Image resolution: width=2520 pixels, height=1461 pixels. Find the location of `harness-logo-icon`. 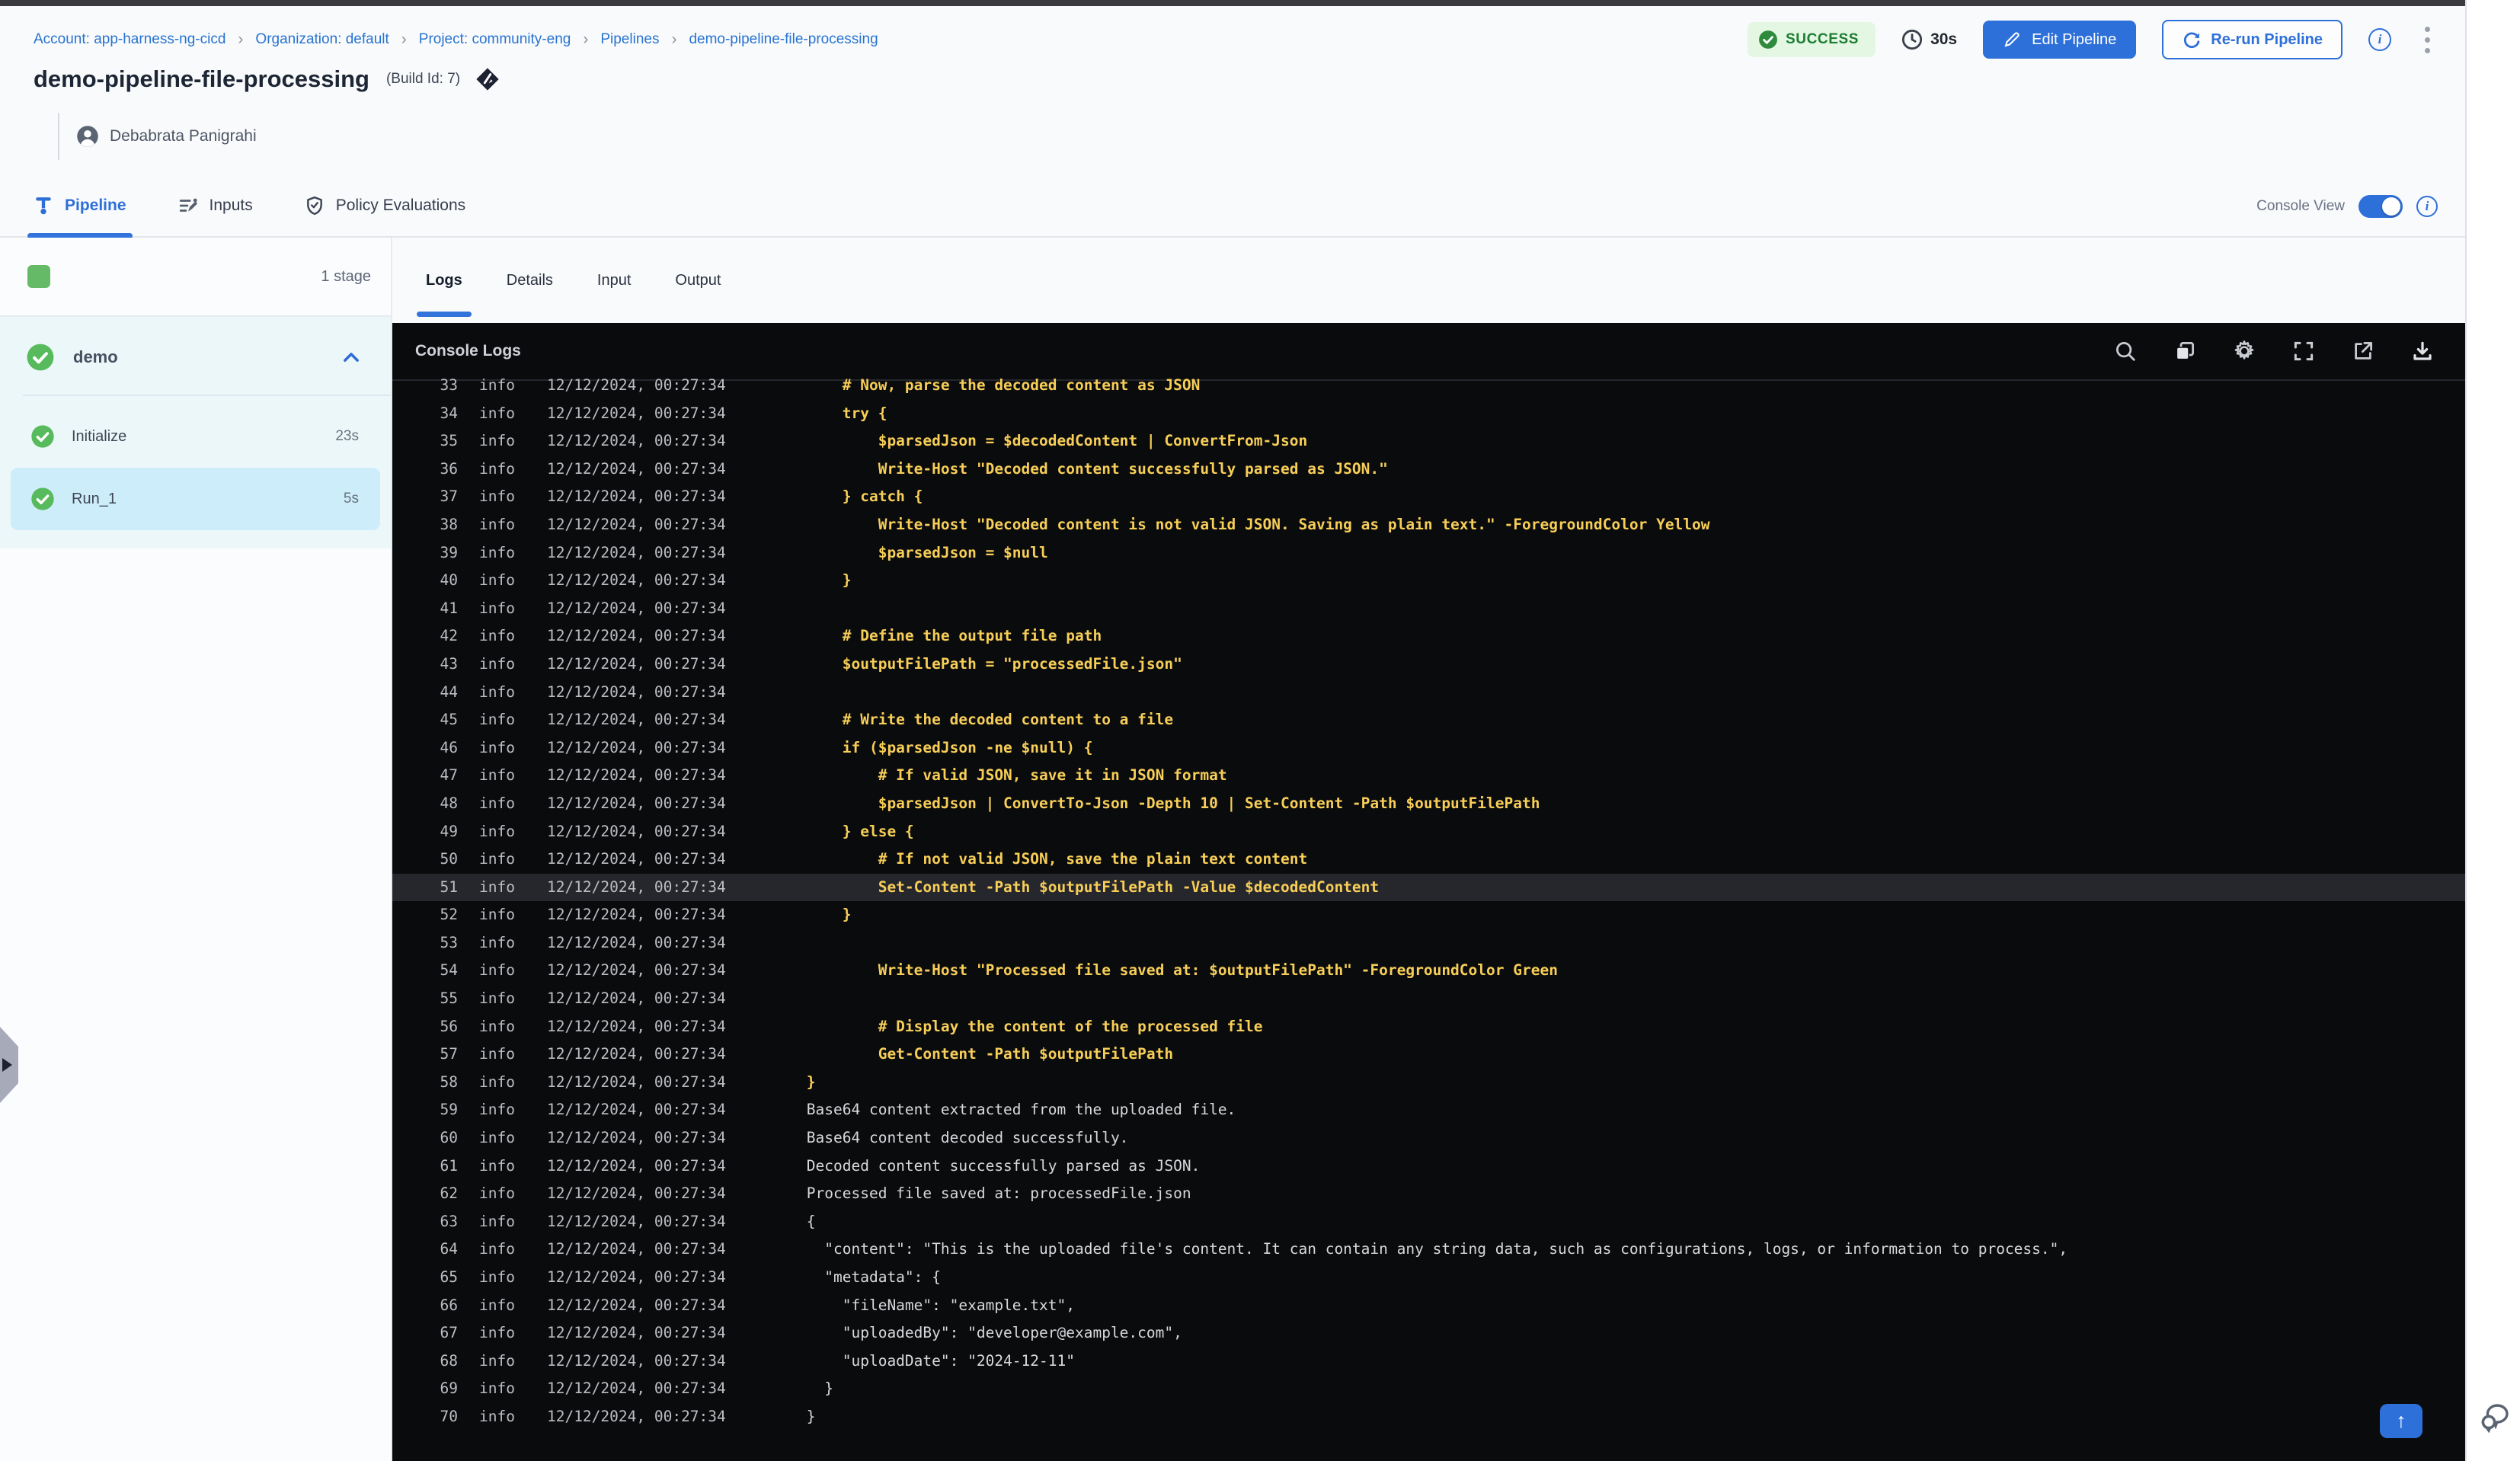

harness-logo-icon is located at coordinates (487, 79).